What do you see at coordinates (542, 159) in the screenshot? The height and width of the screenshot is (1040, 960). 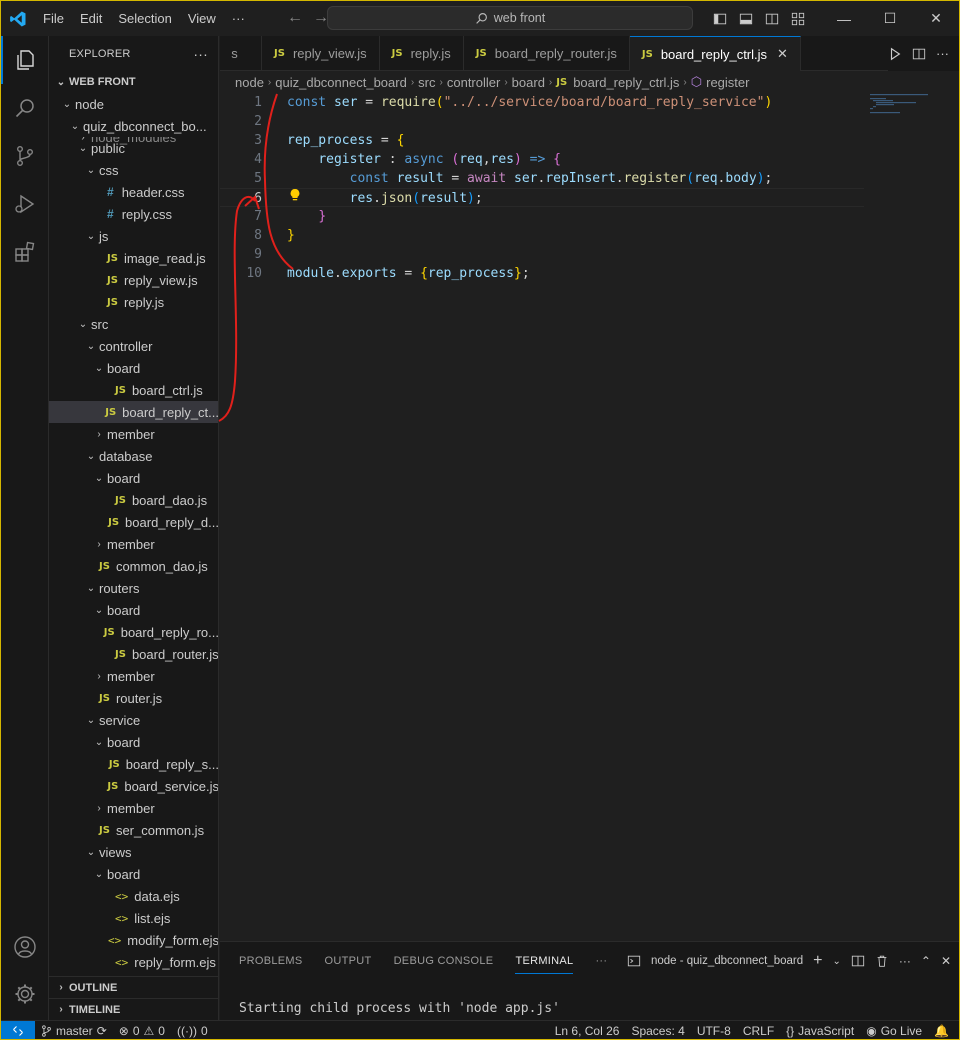 I see `code-line: 4 register : async (req,res) => {` at bounding box center [542, 159].